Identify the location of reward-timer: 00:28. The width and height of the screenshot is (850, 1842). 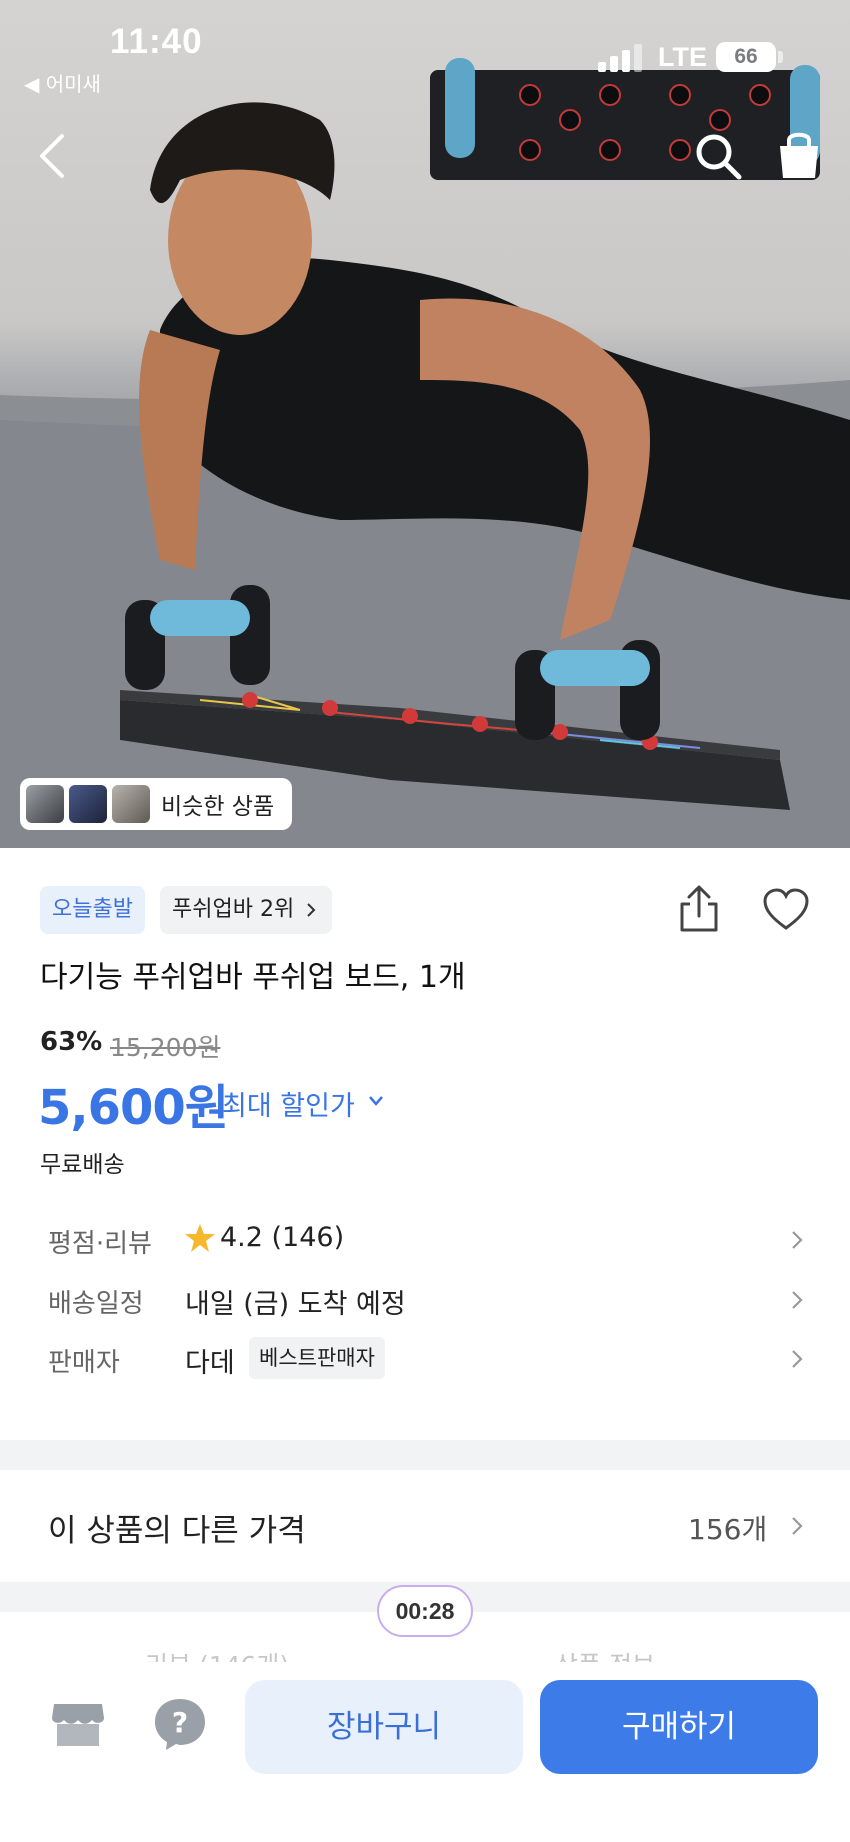
(425, 1611).